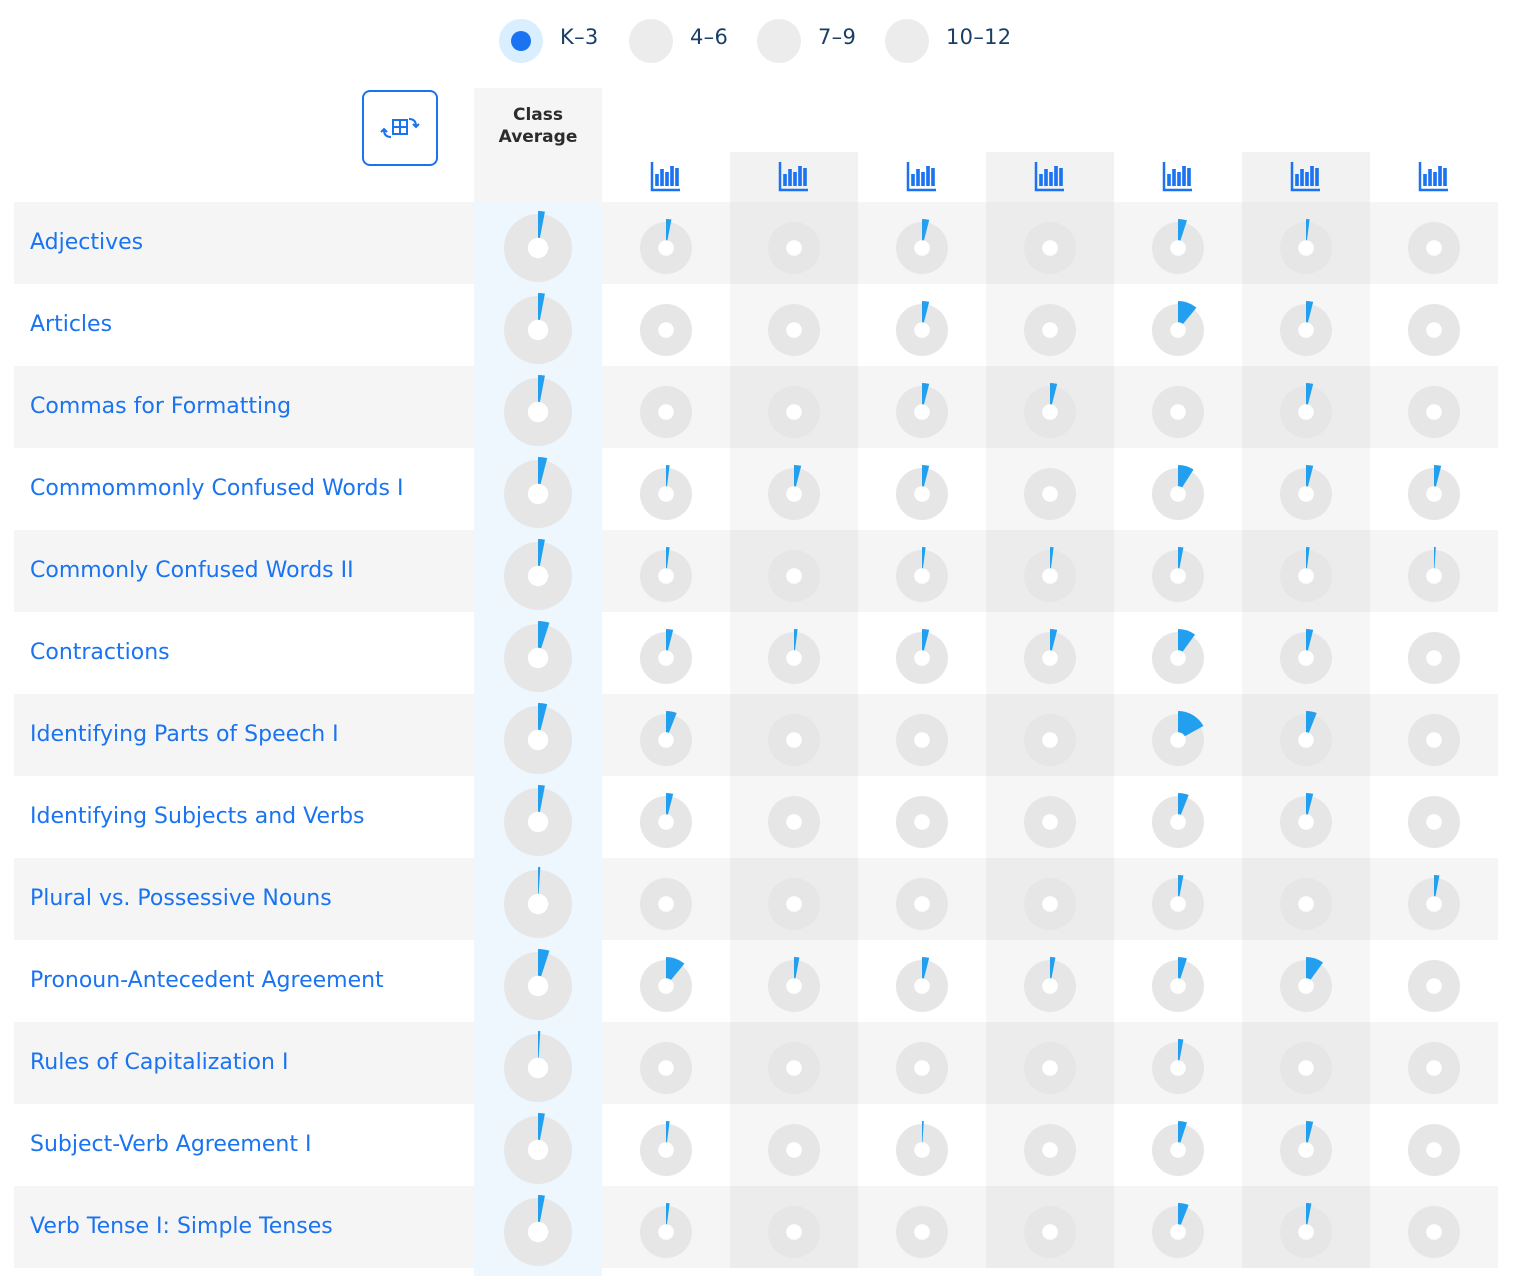  What do you see at coordinates (71, 325) in the screenshot?
I see `skill-label: Articles` at bounding box center [71, 325].